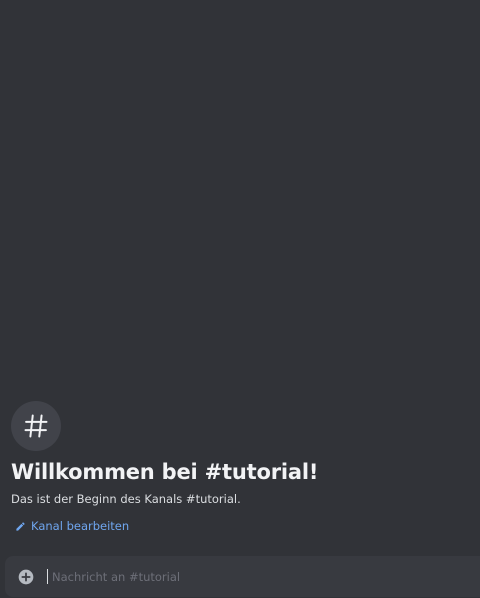 Image resolution: width=480 pixels, height=598 pixels. What do you see at coordinates (266, 576) in the screenshot?
I see `message-input` at bounding box center [266, 576].